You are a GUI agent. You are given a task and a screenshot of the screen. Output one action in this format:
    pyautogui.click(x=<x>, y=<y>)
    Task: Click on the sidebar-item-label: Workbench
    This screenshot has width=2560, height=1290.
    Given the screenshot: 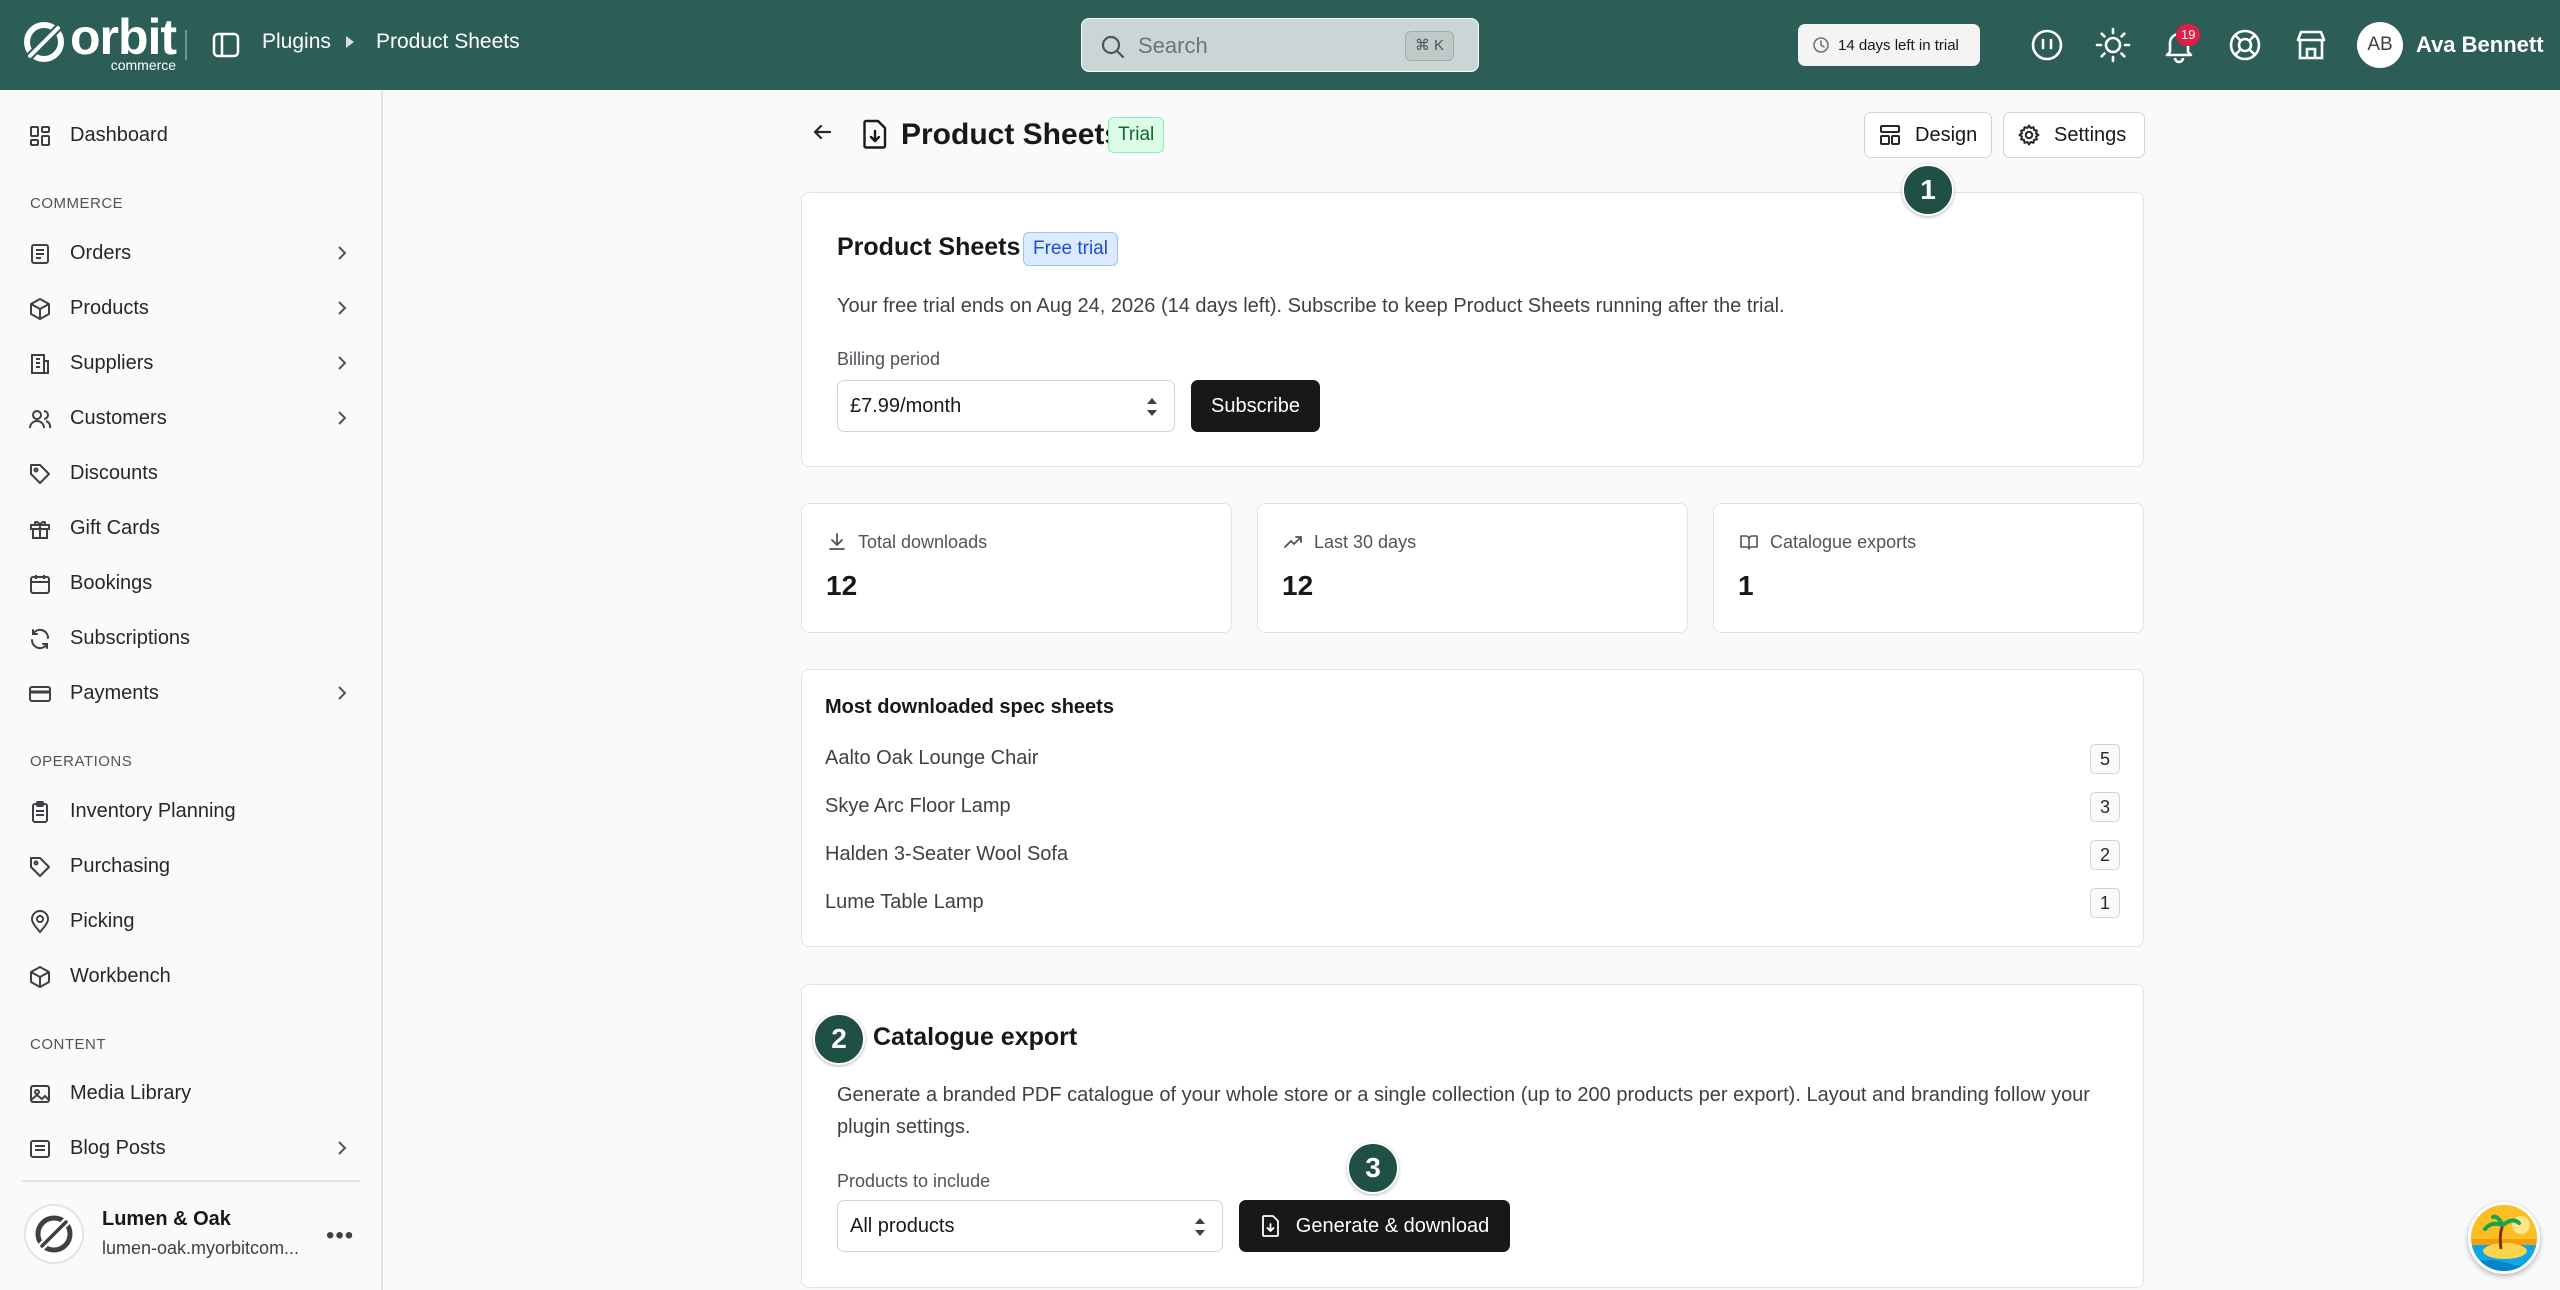 What is the action you would take?
    pyautogui.click(x=120, y=976)
    